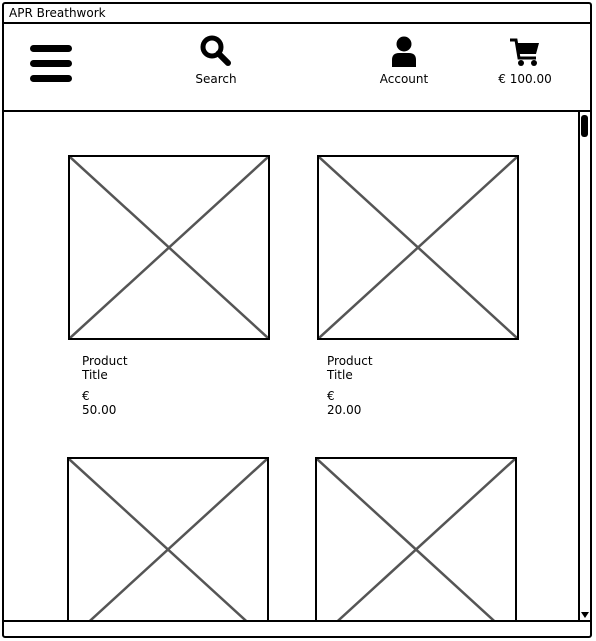  What do you see at coordinates (584, 366) in the screenshot?
I see `vertical-scrollbar` at bounding box center [584, 366].